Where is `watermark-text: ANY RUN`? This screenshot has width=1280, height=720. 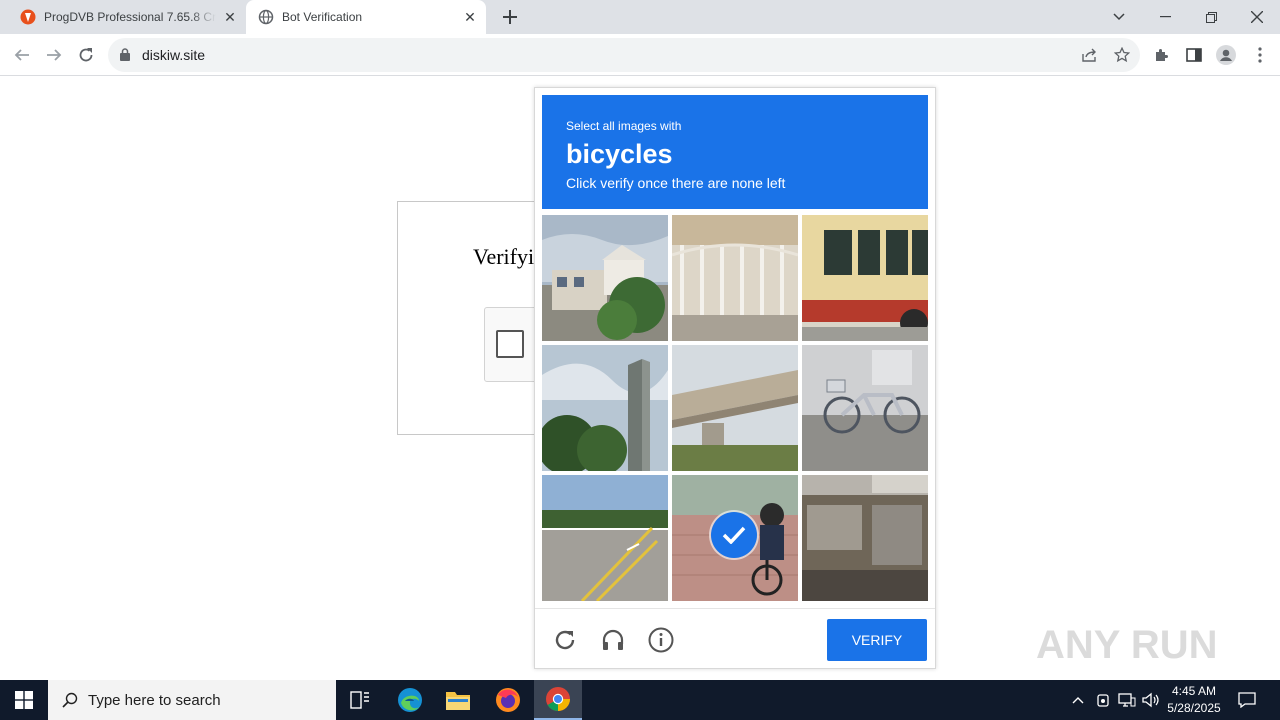
watermark-text: ANY RUN is located at coordinates (1127, 645).